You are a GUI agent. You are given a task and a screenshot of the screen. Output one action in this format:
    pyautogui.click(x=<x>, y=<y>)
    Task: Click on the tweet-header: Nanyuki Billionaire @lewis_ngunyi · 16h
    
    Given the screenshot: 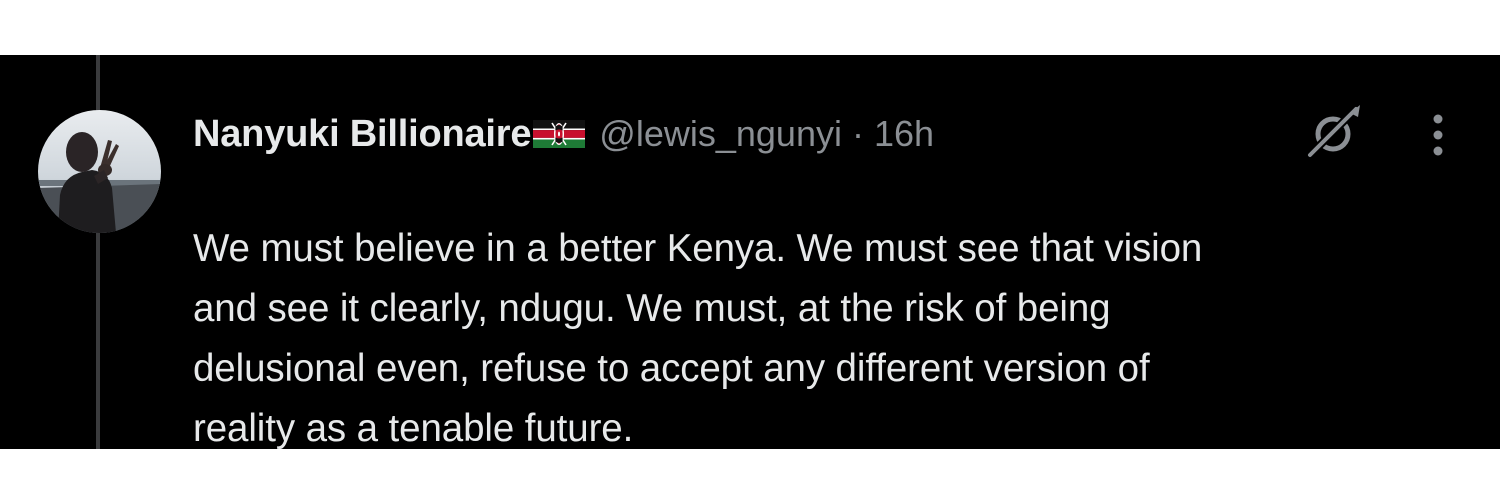 What is the action you would take?
    pyautogui.click(x=563, y=134)
    